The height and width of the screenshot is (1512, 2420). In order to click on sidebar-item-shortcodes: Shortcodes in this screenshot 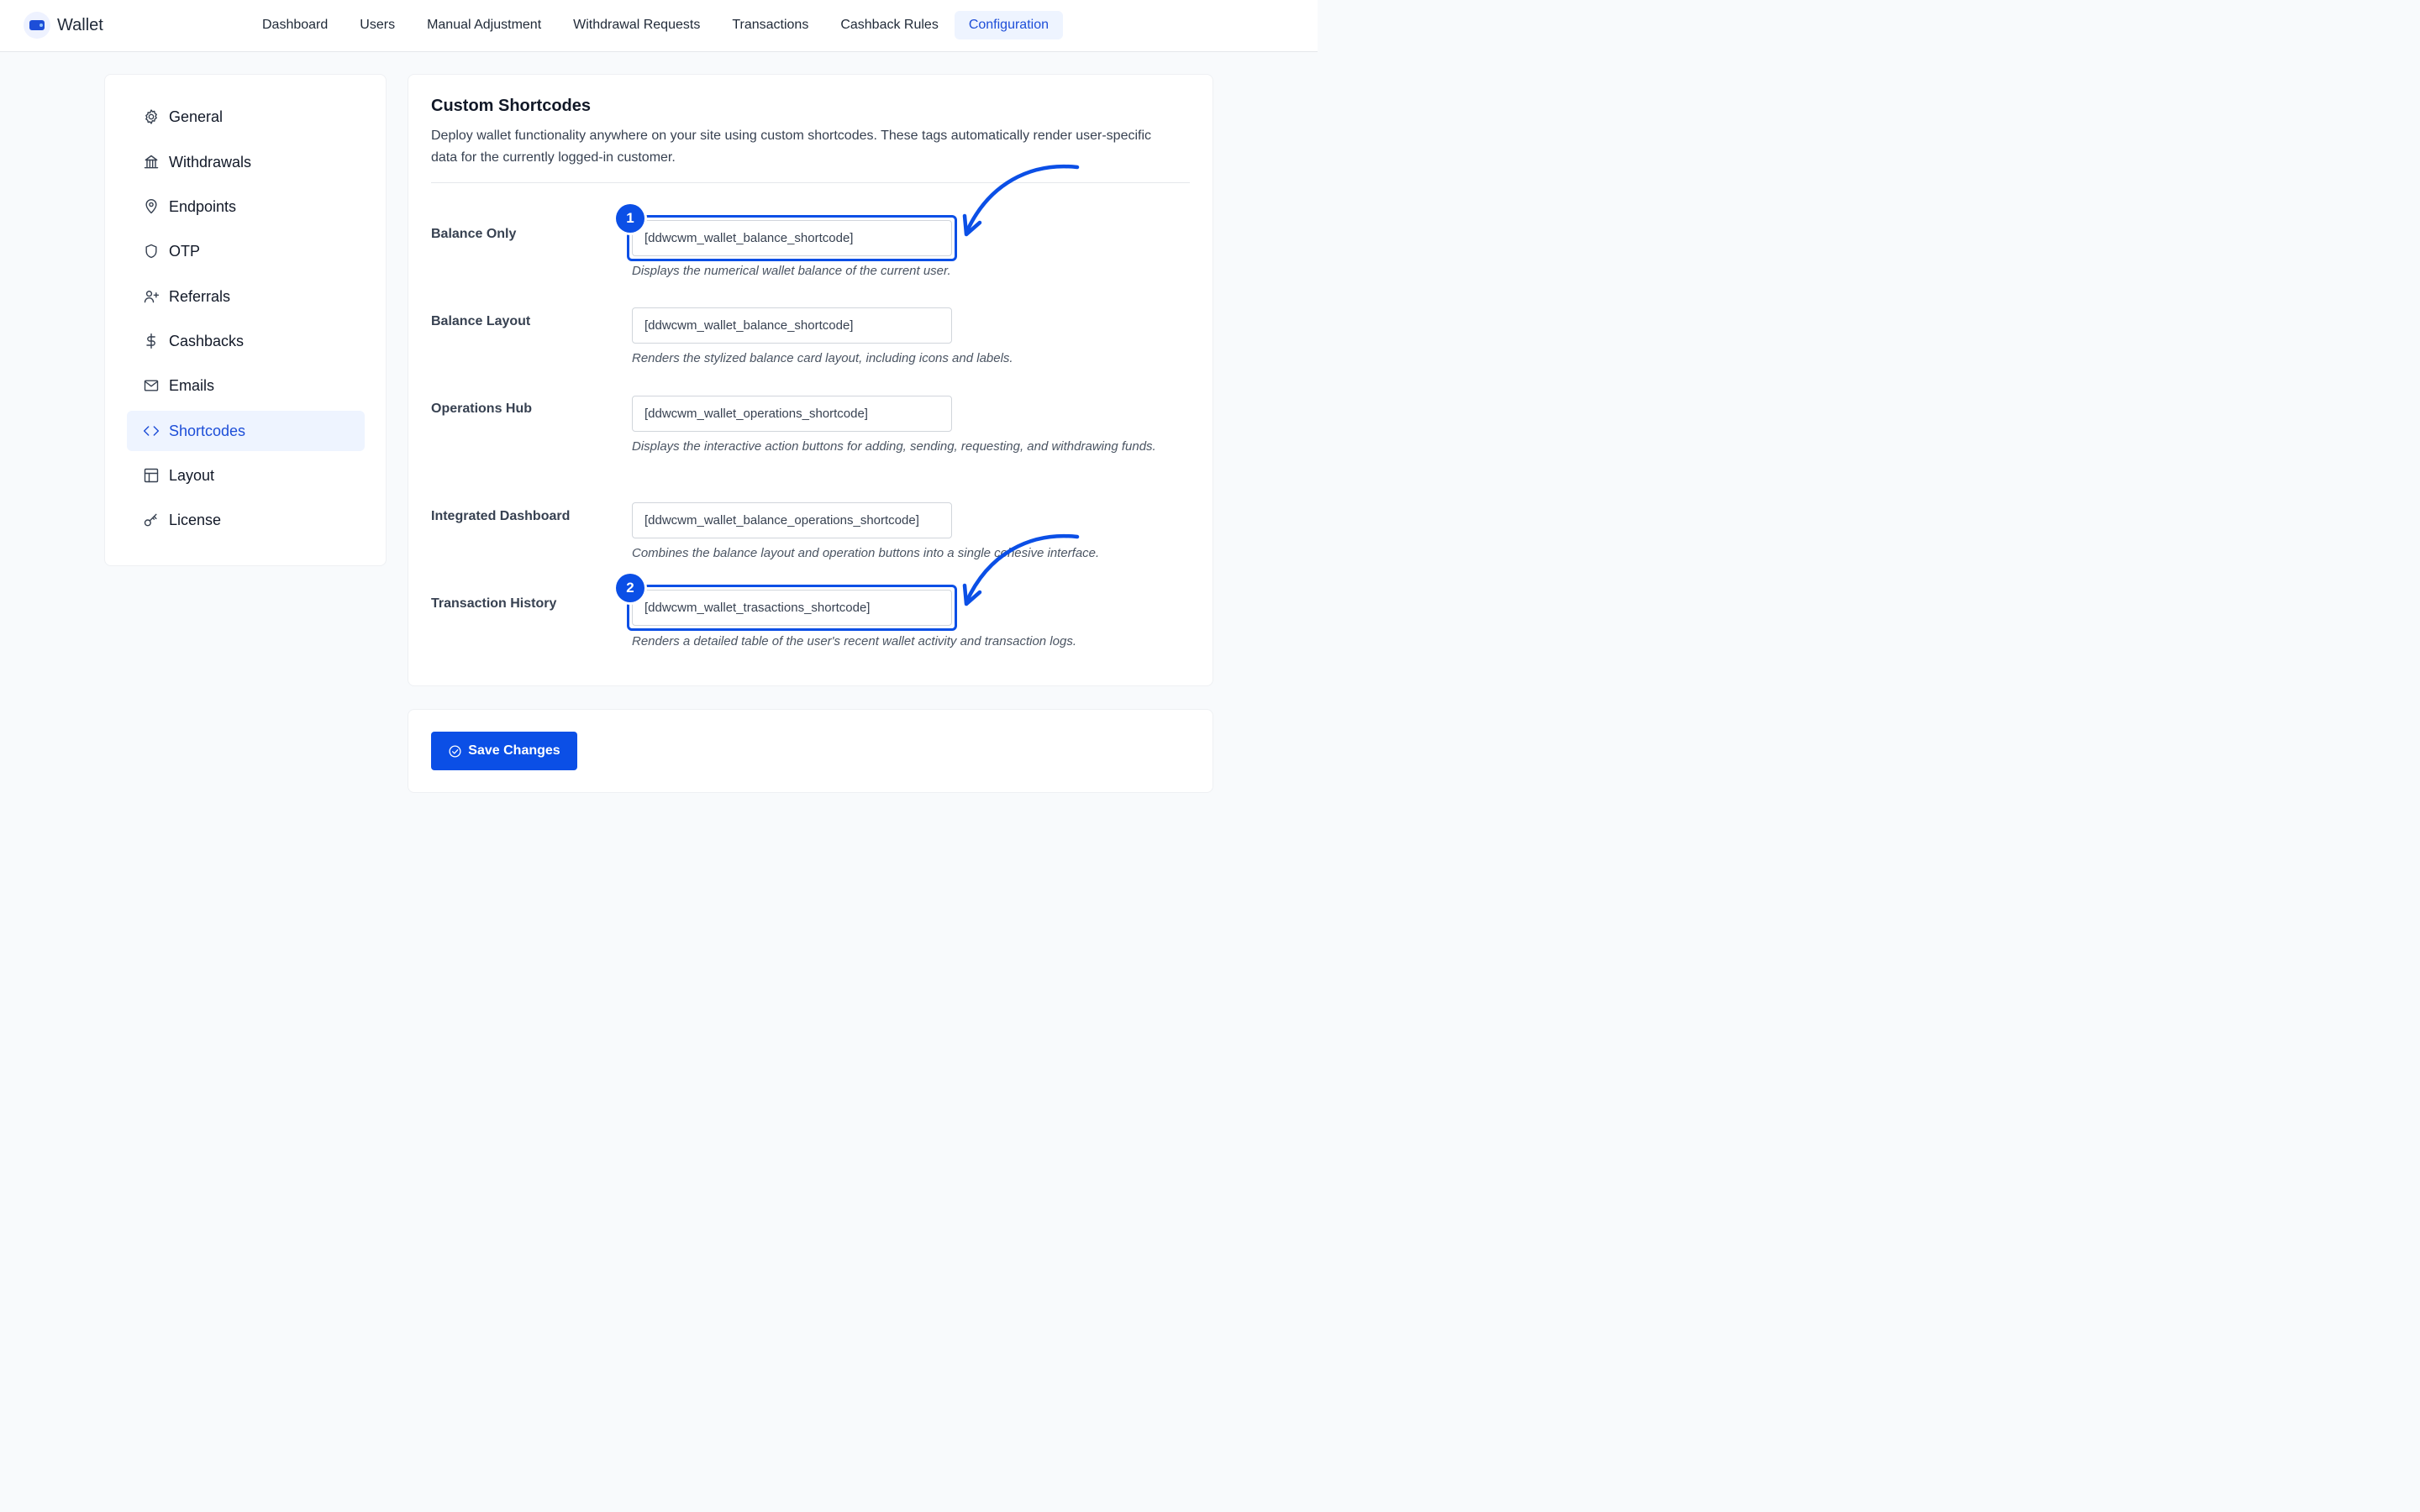, I will do `click(246, 431)`.